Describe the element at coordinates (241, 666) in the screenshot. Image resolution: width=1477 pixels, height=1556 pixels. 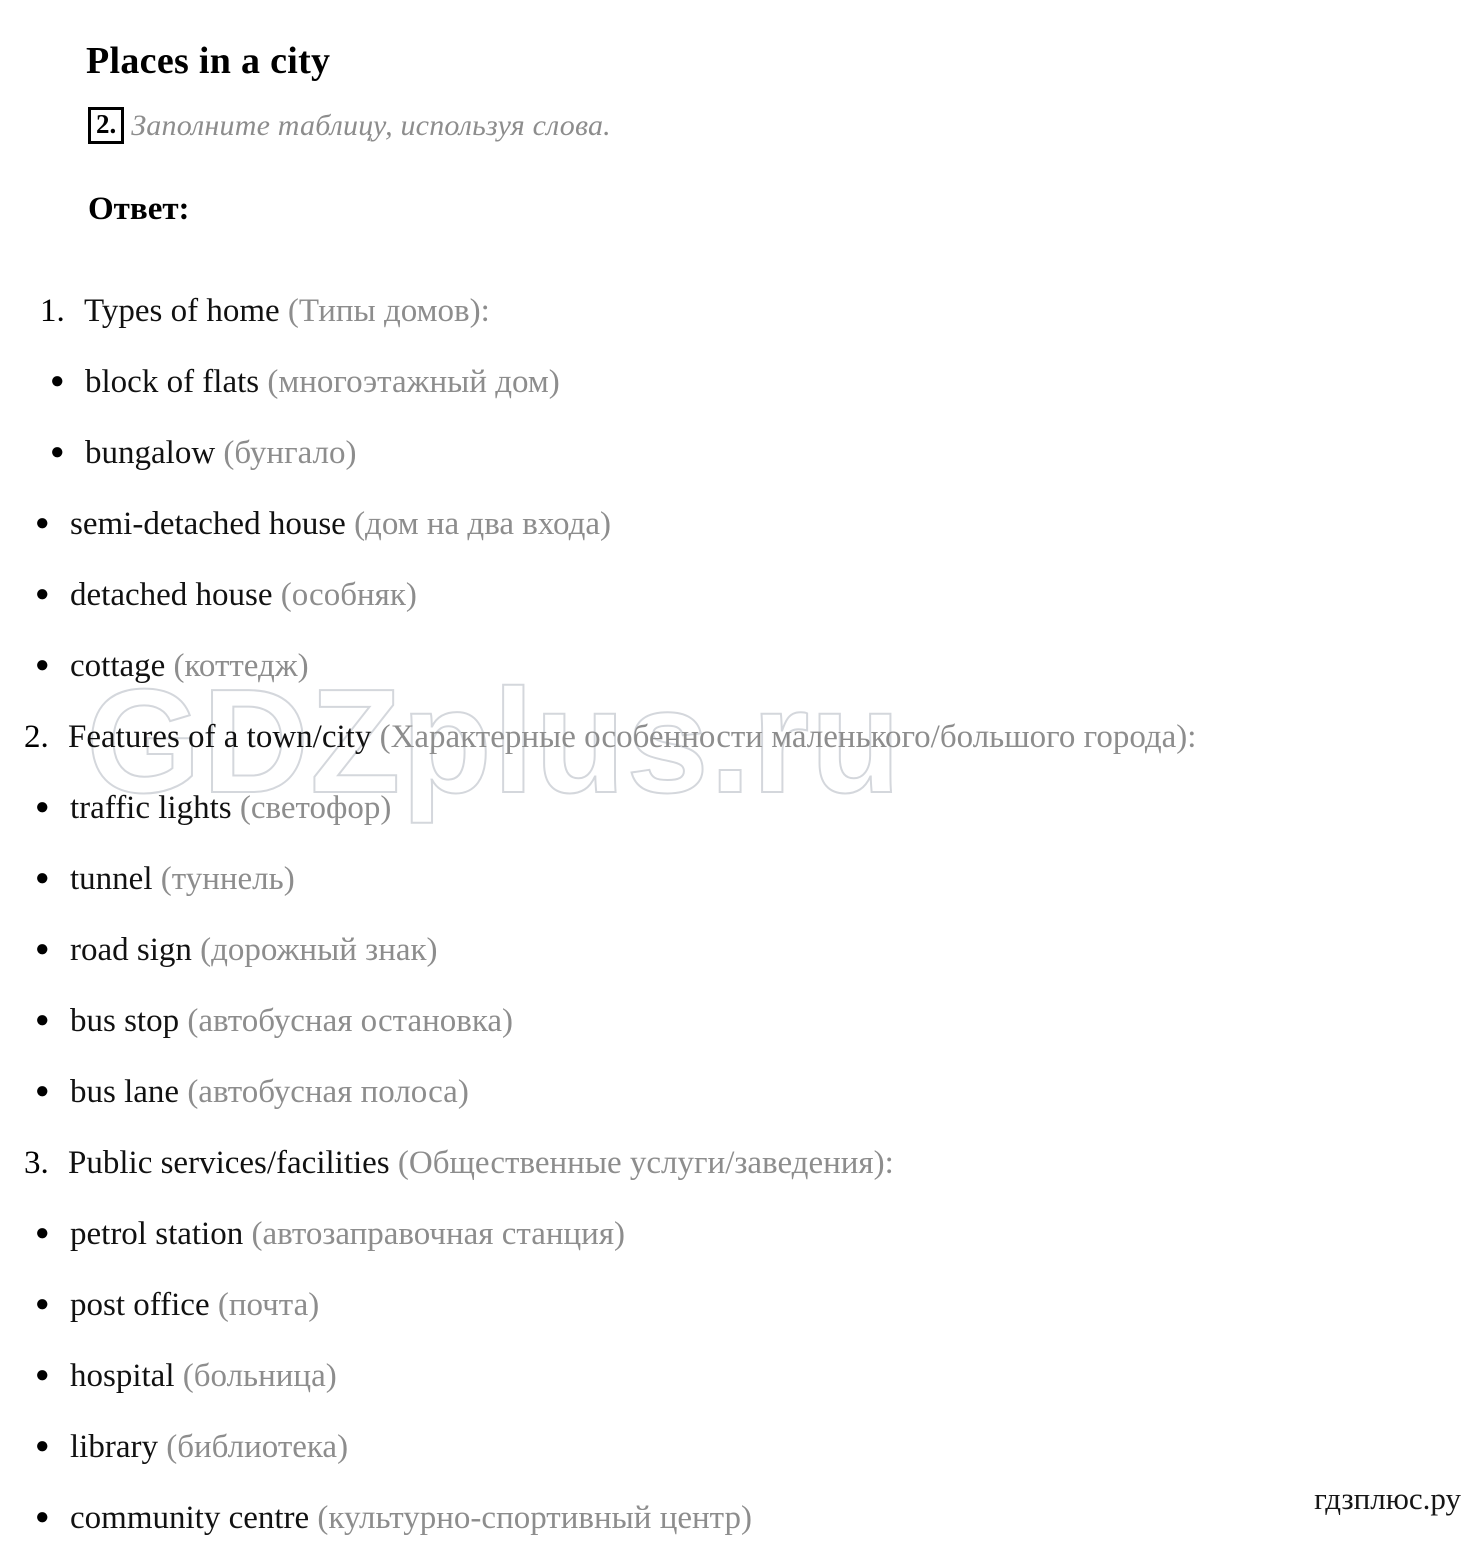
I see `list-item-ru: (коттедж)` at that location.